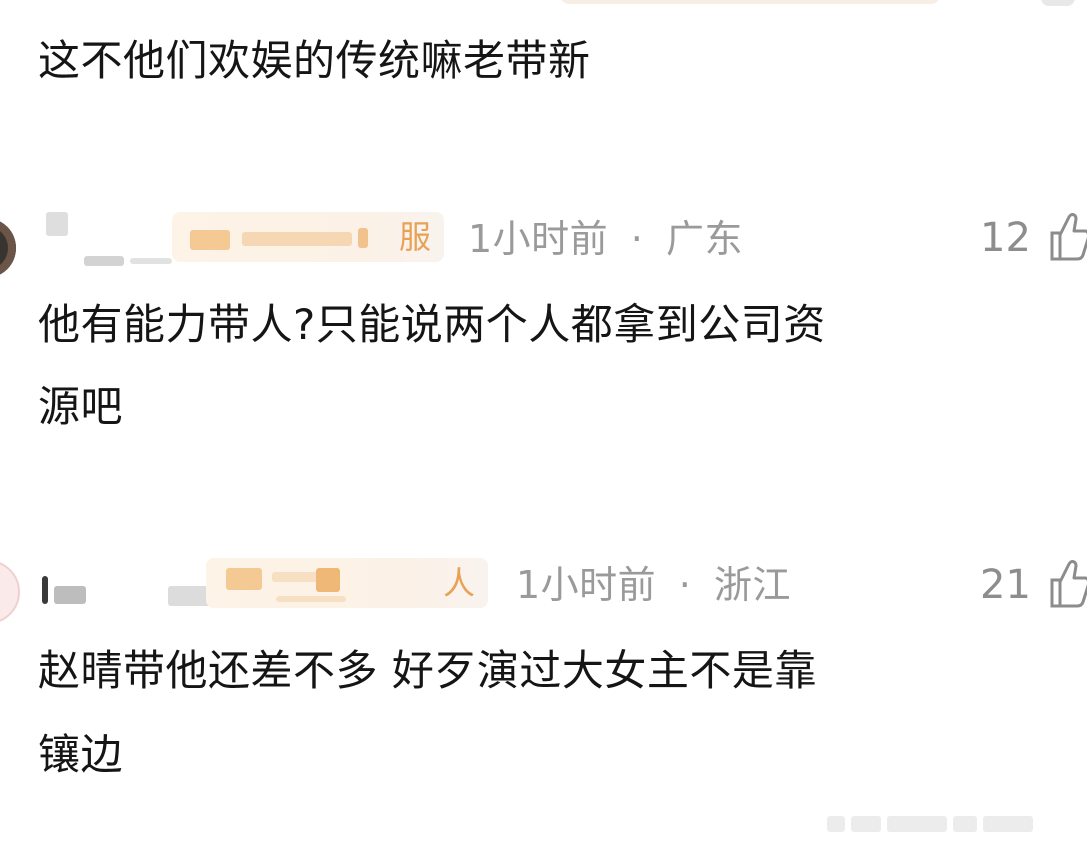  Describe the element at coordinates (752, 585) in the screenshot. I see `location: 浙江` at that location.